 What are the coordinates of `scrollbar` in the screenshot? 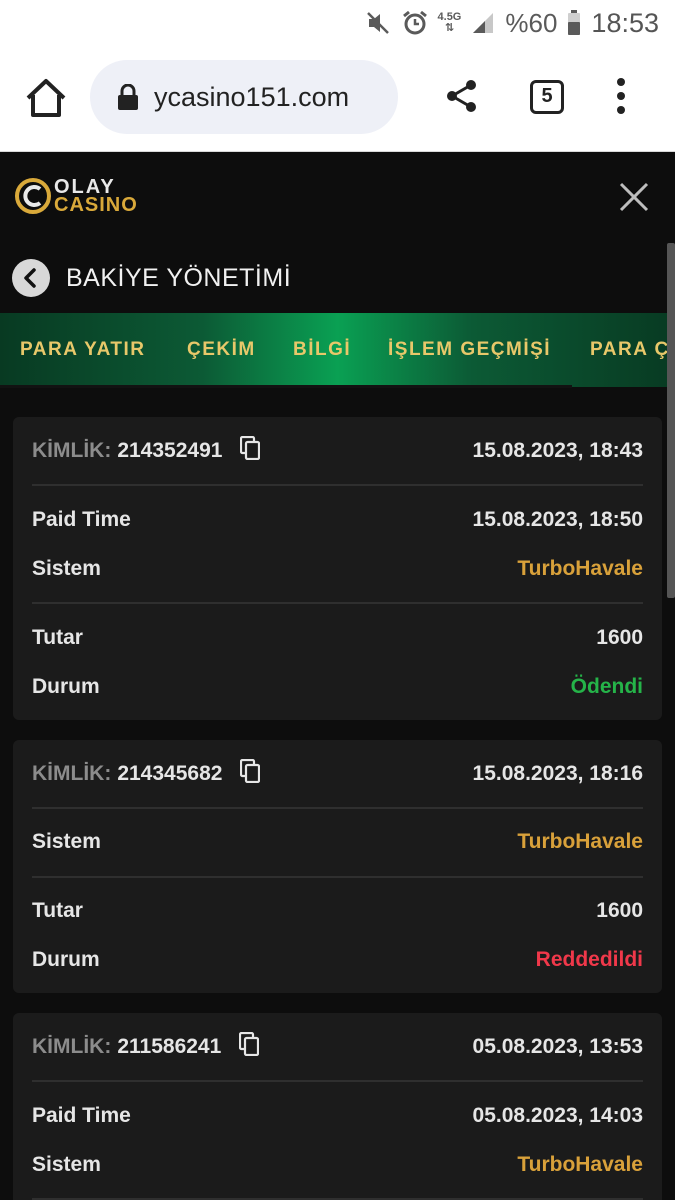 It's located at (671, 420).